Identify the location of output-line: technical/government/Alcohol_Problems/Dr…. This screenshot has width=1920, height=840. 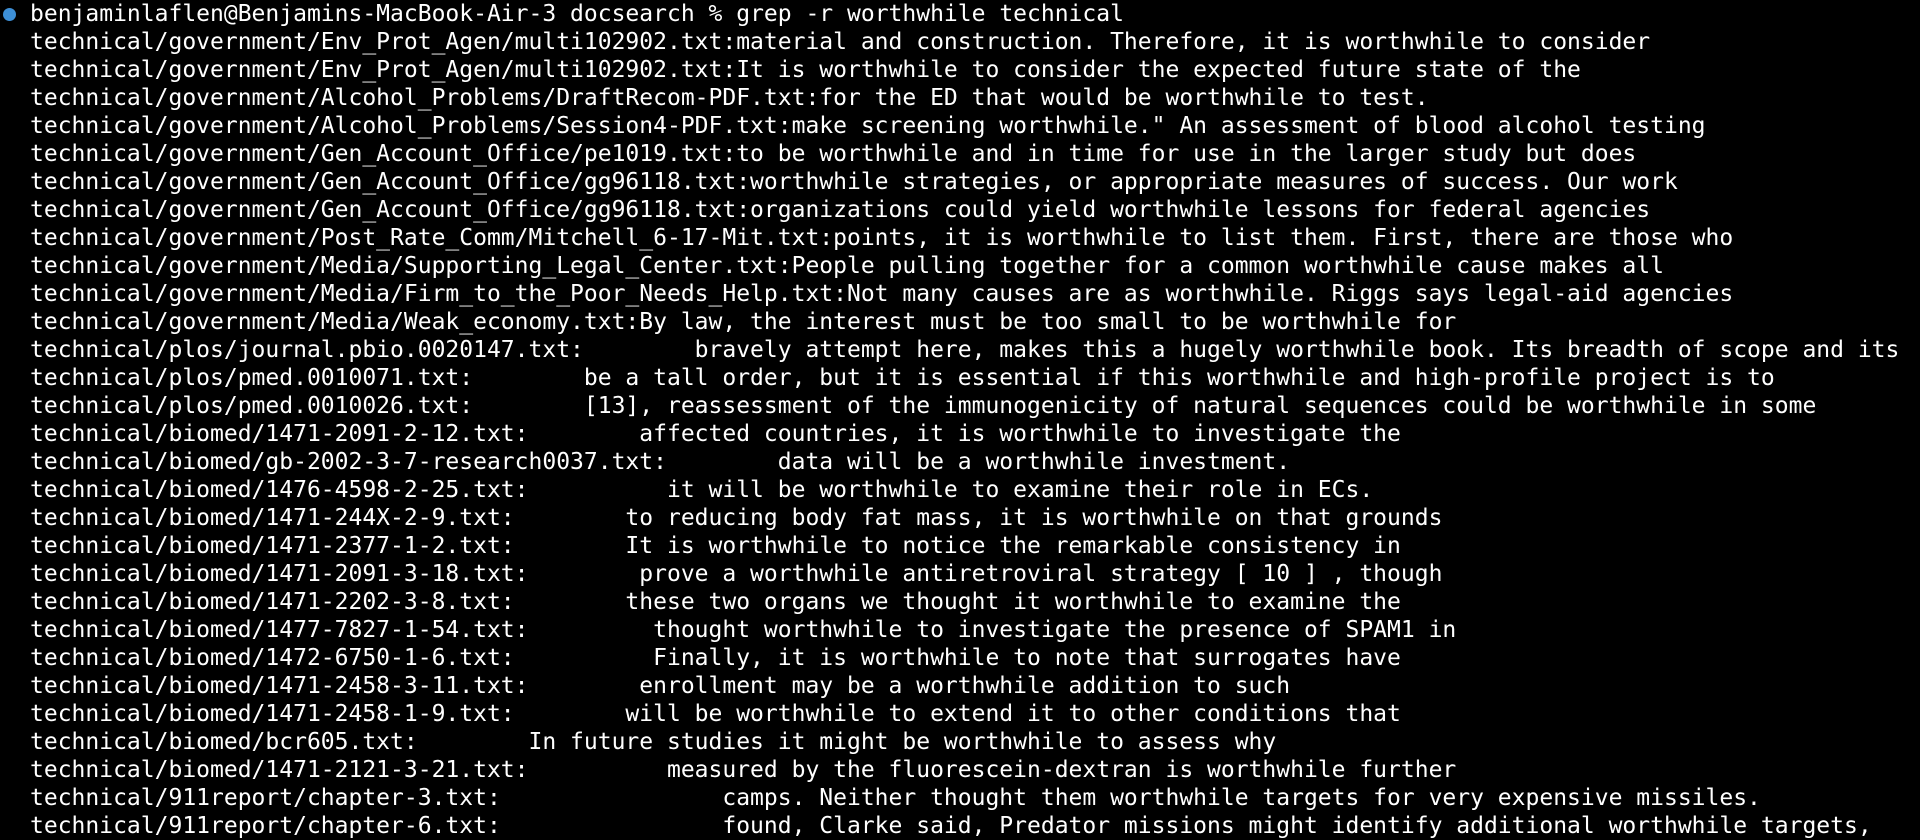
(729, 98).